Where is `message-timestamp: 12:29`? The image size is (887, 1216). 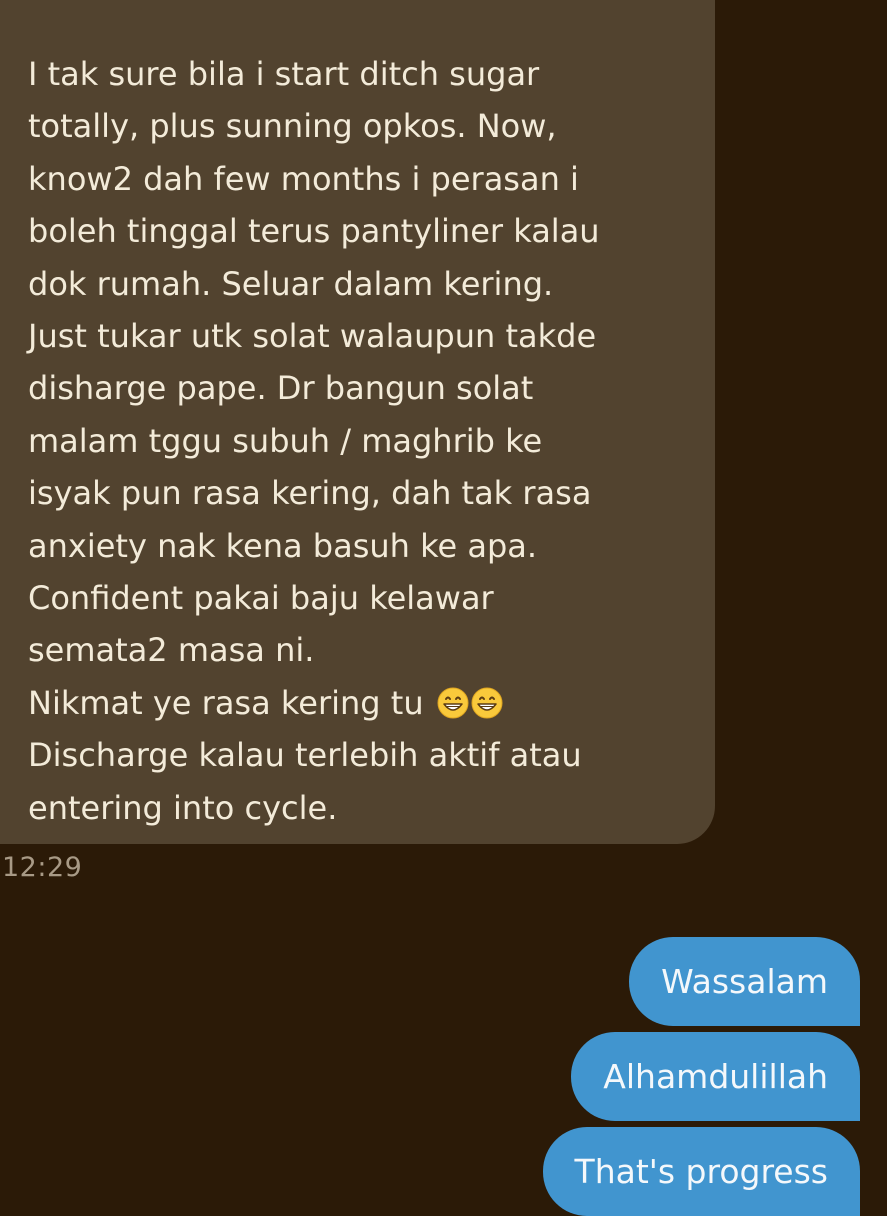 message-timestamp: 12:29 is located at coordinates (42, 867).